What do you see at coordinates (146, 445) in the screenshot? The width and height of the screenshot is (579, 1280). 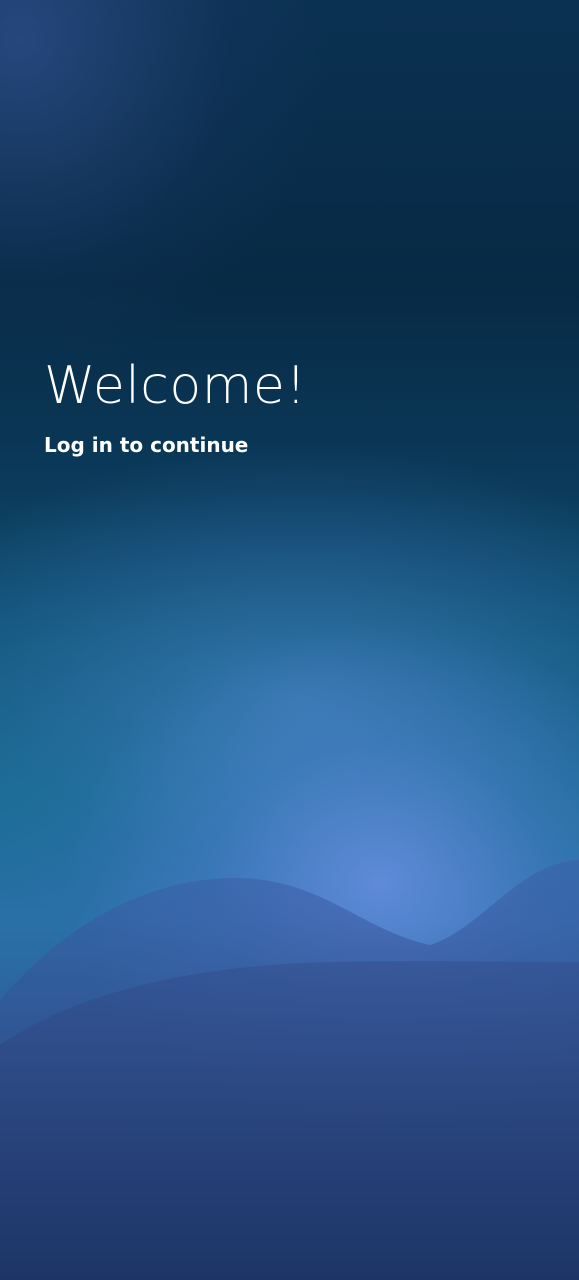 I see `login-prompt: Log in to continue` at bounding box center [146, 445].